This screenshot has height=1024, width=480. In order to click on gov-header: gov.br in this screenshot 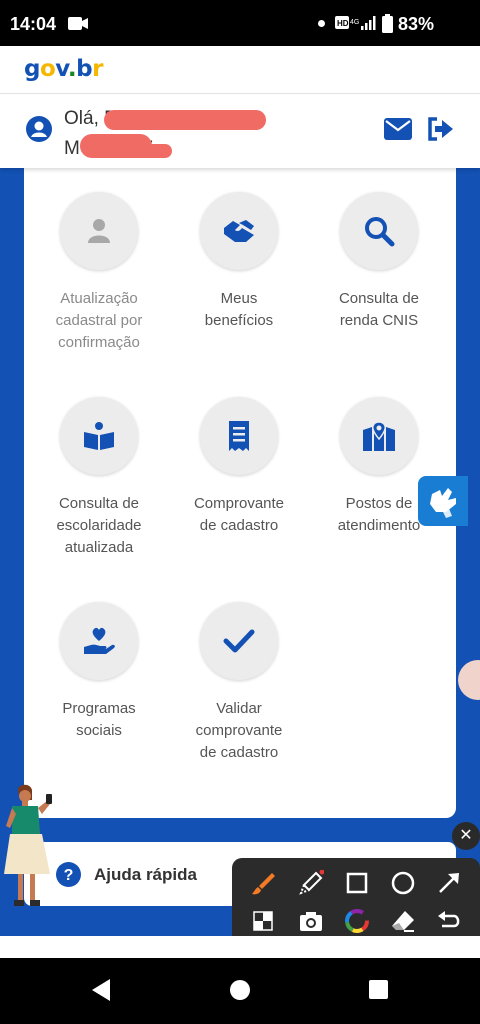, I will do `click(240, 70)`.